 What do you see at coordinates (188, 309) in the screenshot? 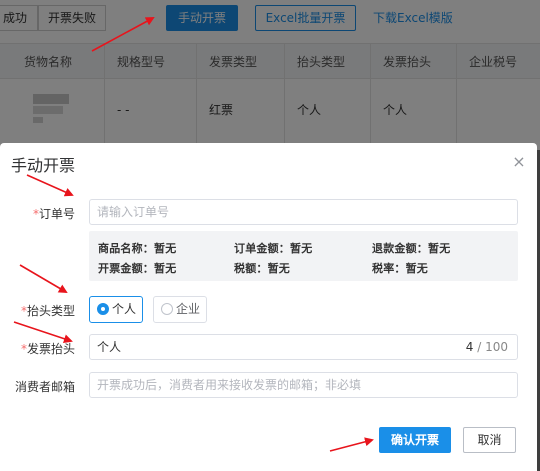
I see `radio-enterprise-label: 企业` at bounding box center [188, 309].